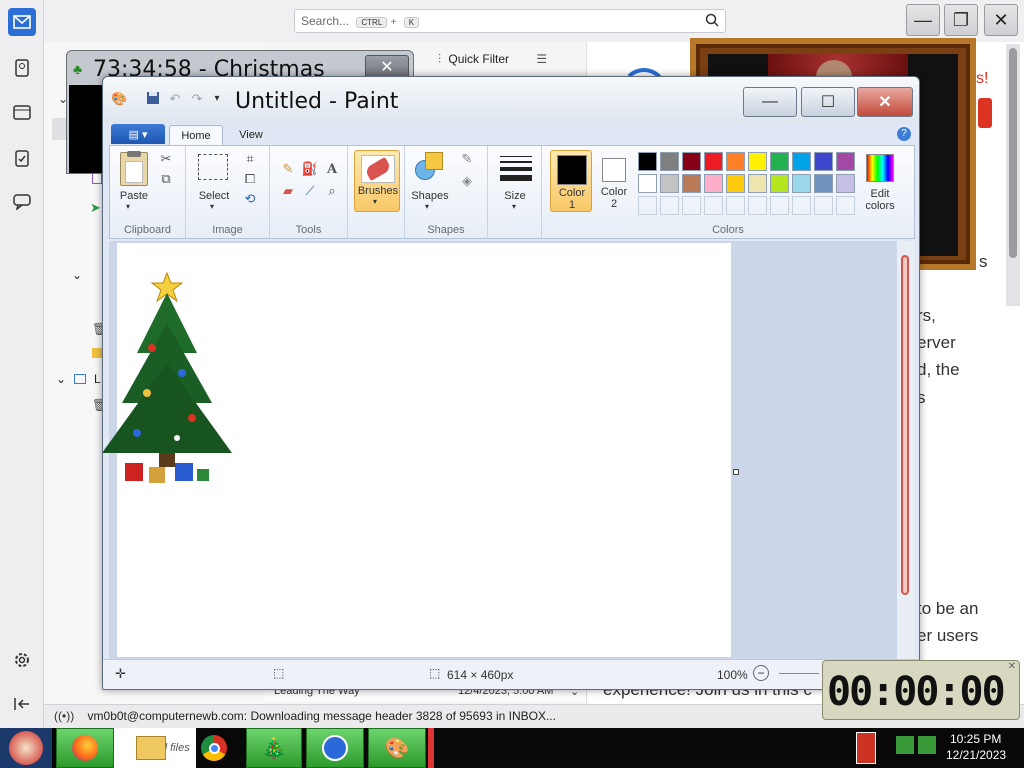 This screenshot has width=1024, height=768. I want to click on tb-close-button: ✕, so click(1001, 20).